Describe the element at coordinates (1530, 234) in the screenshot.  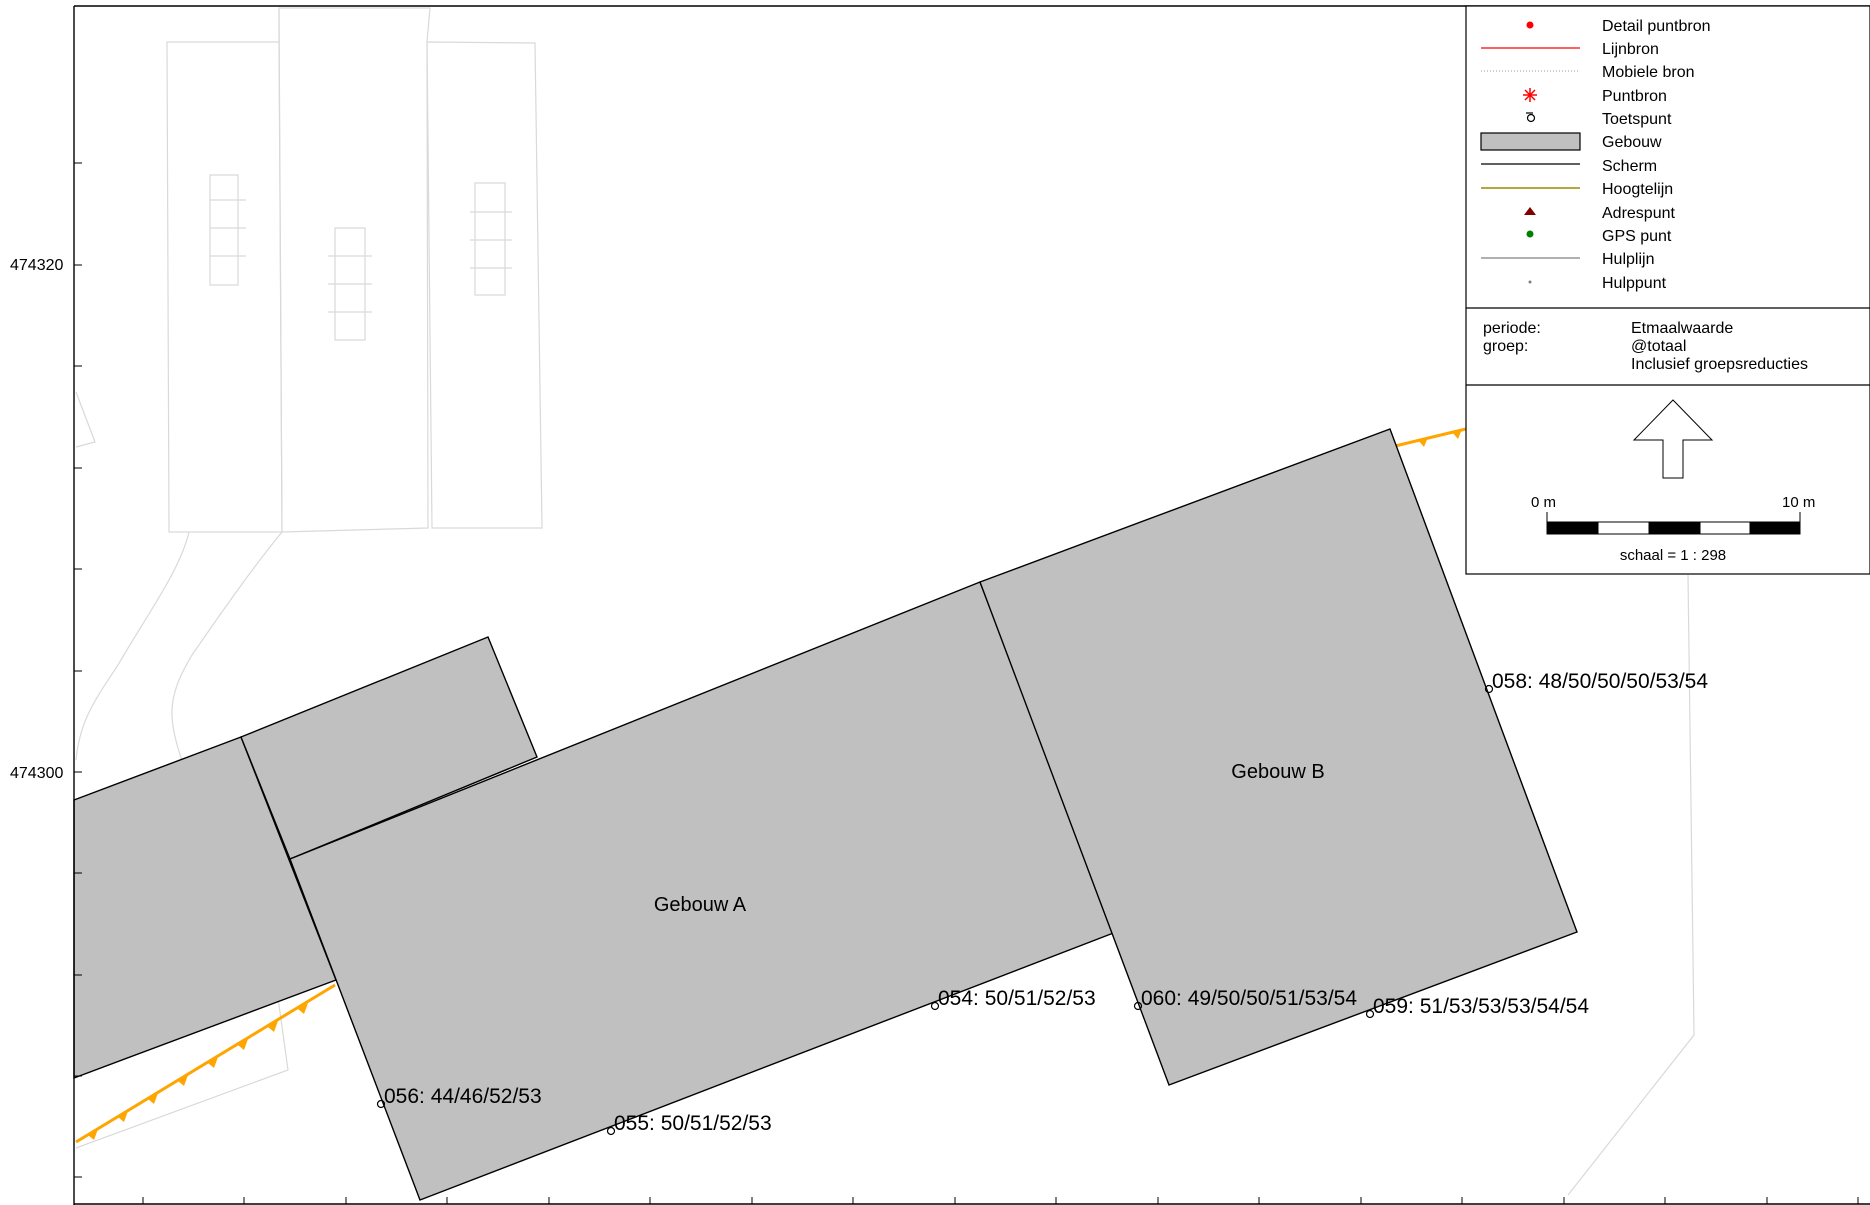
I see `gps-punt-icon` at that location.